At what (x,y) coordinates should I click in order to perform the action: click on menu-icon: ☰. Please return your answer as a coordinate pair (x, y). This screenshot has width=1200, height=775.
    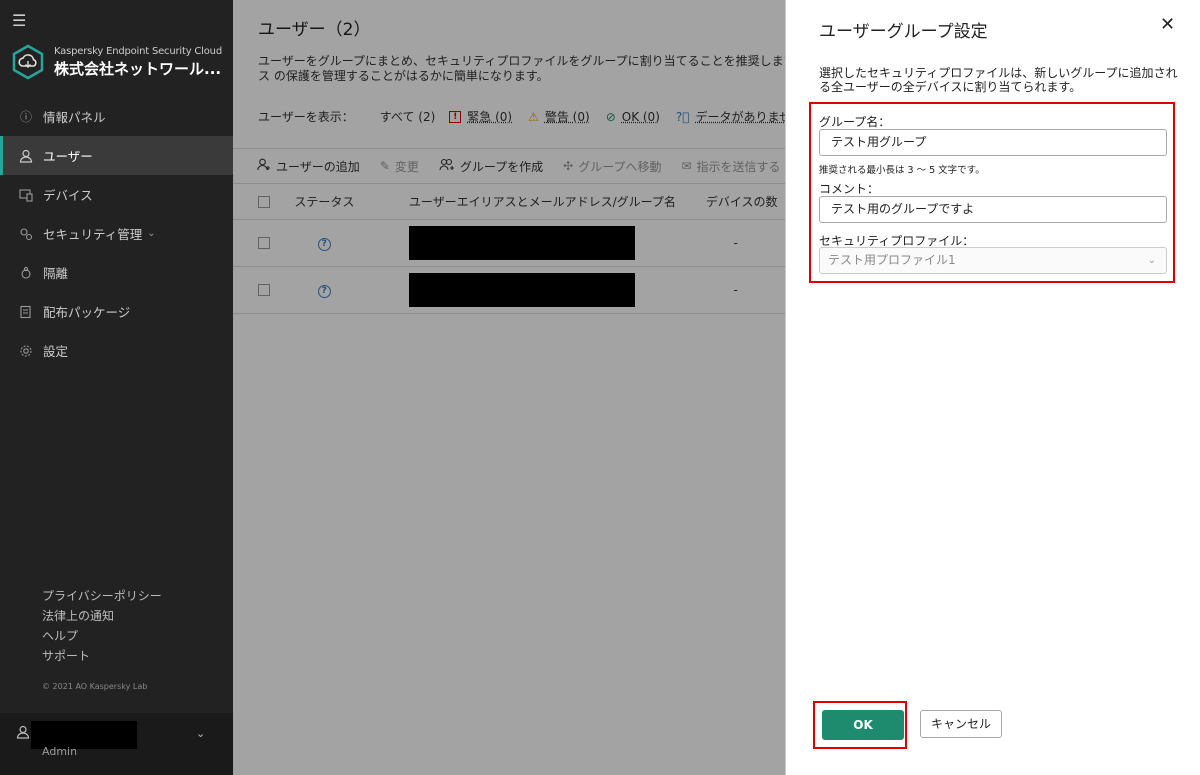
    Looking at the image, I should click on (19, 20).